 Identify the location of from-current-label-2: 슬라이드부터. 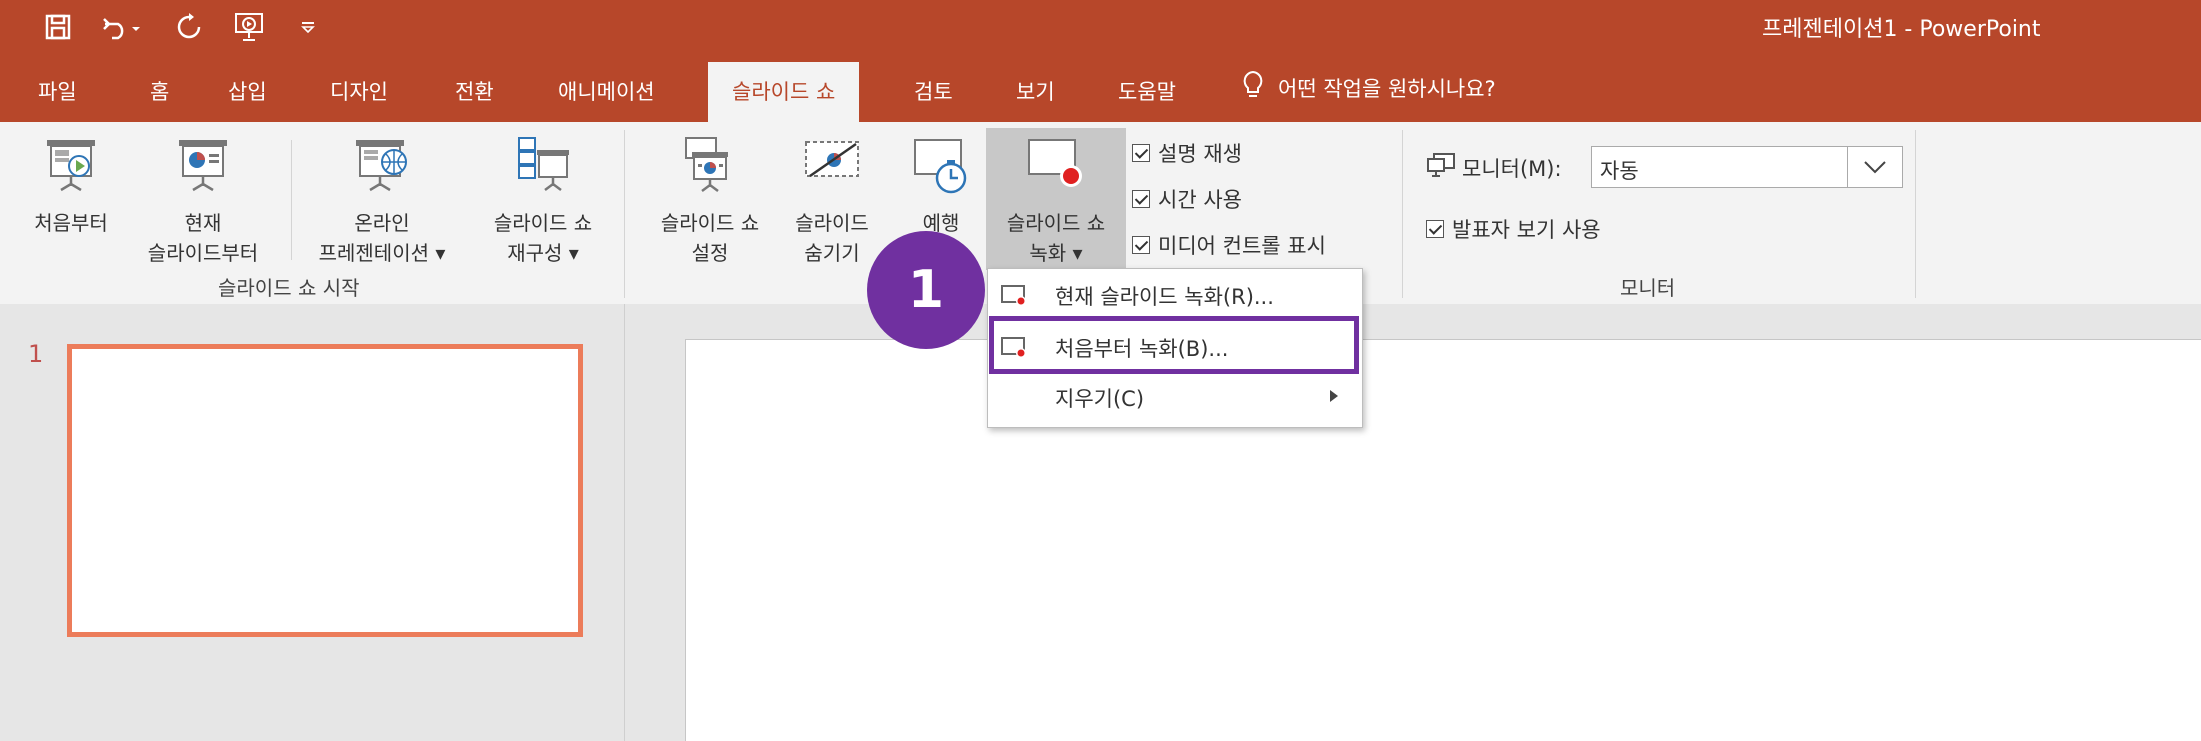
(203, 253).